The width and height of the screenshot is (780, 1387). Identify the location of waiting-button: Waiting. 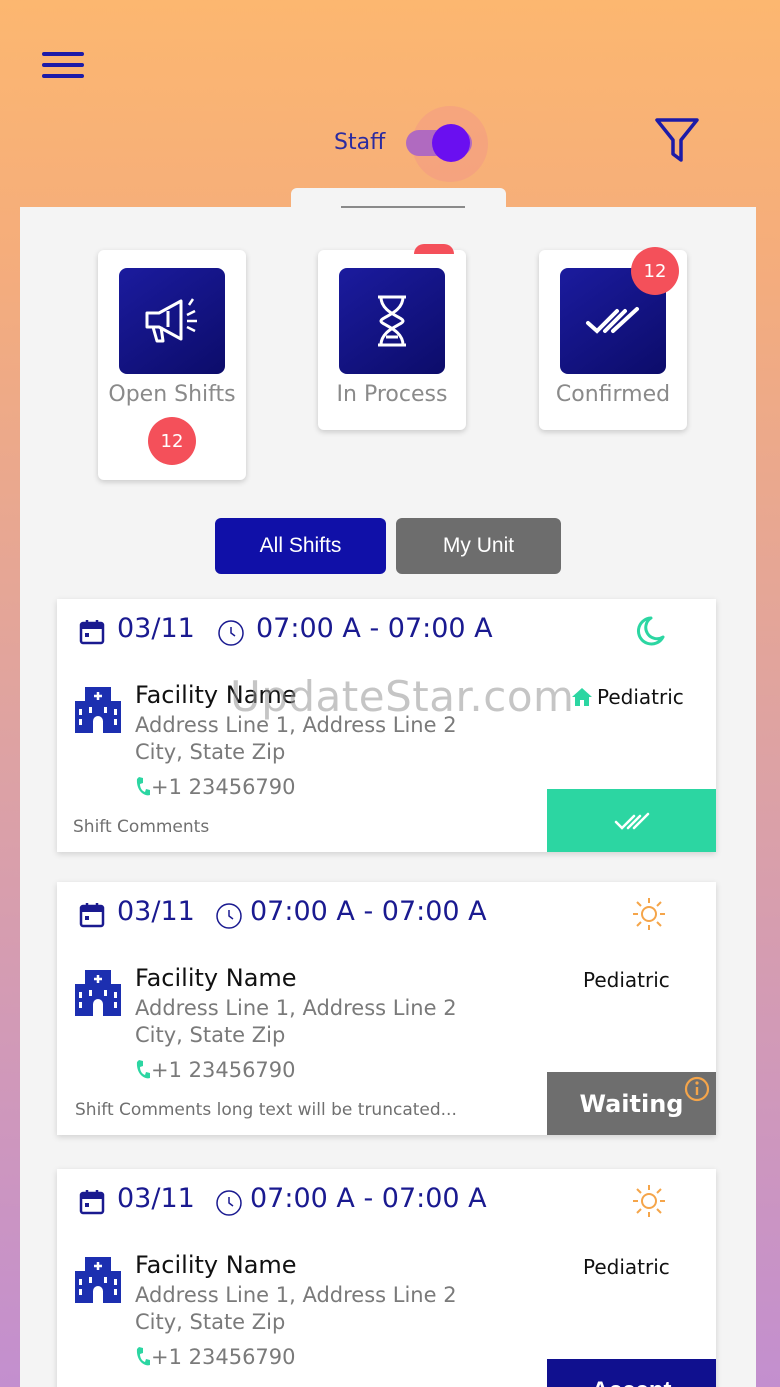
(631, 1103).